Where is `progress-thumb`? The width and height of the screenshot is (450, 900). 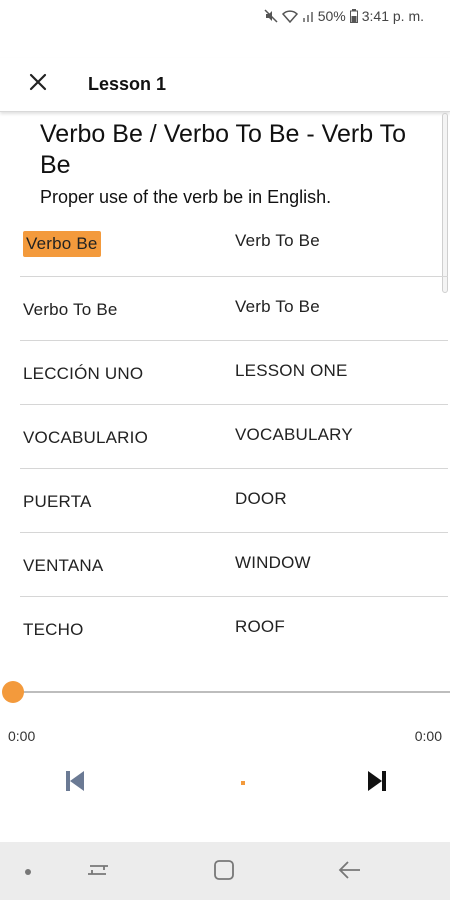
progress-thumb is located at coordinates (13, 692).